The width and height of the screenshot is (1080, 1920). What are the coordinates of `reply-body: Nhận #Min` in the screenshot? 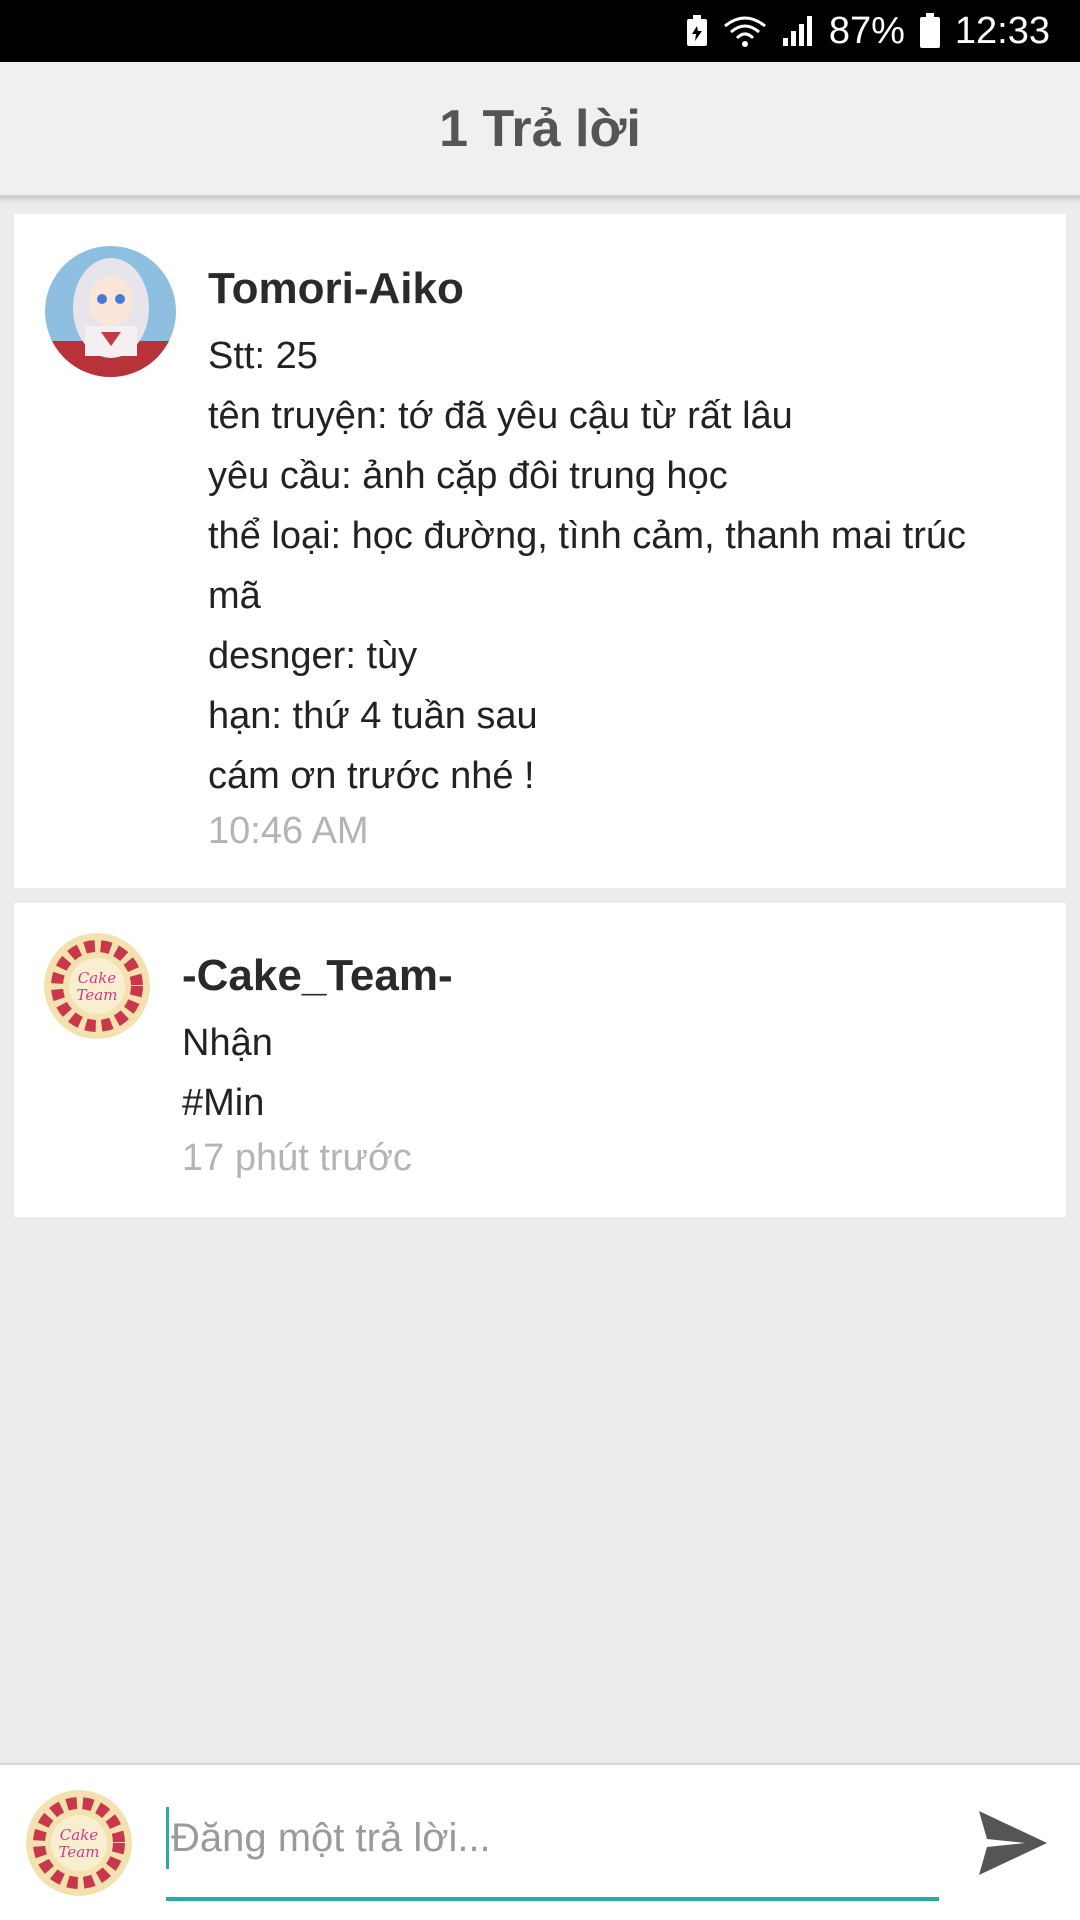 It's located at (607, 1073).